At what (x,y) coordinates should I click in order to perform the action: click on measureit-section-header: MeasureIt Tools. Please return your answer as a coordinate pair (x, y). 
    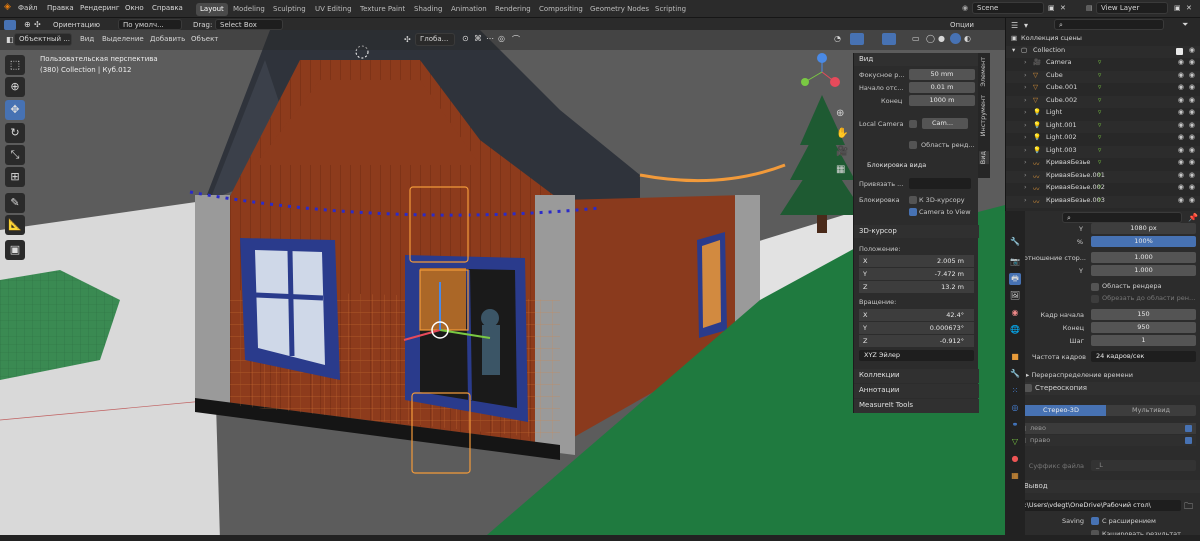
    Looking at the image, I should click on (916, 406).